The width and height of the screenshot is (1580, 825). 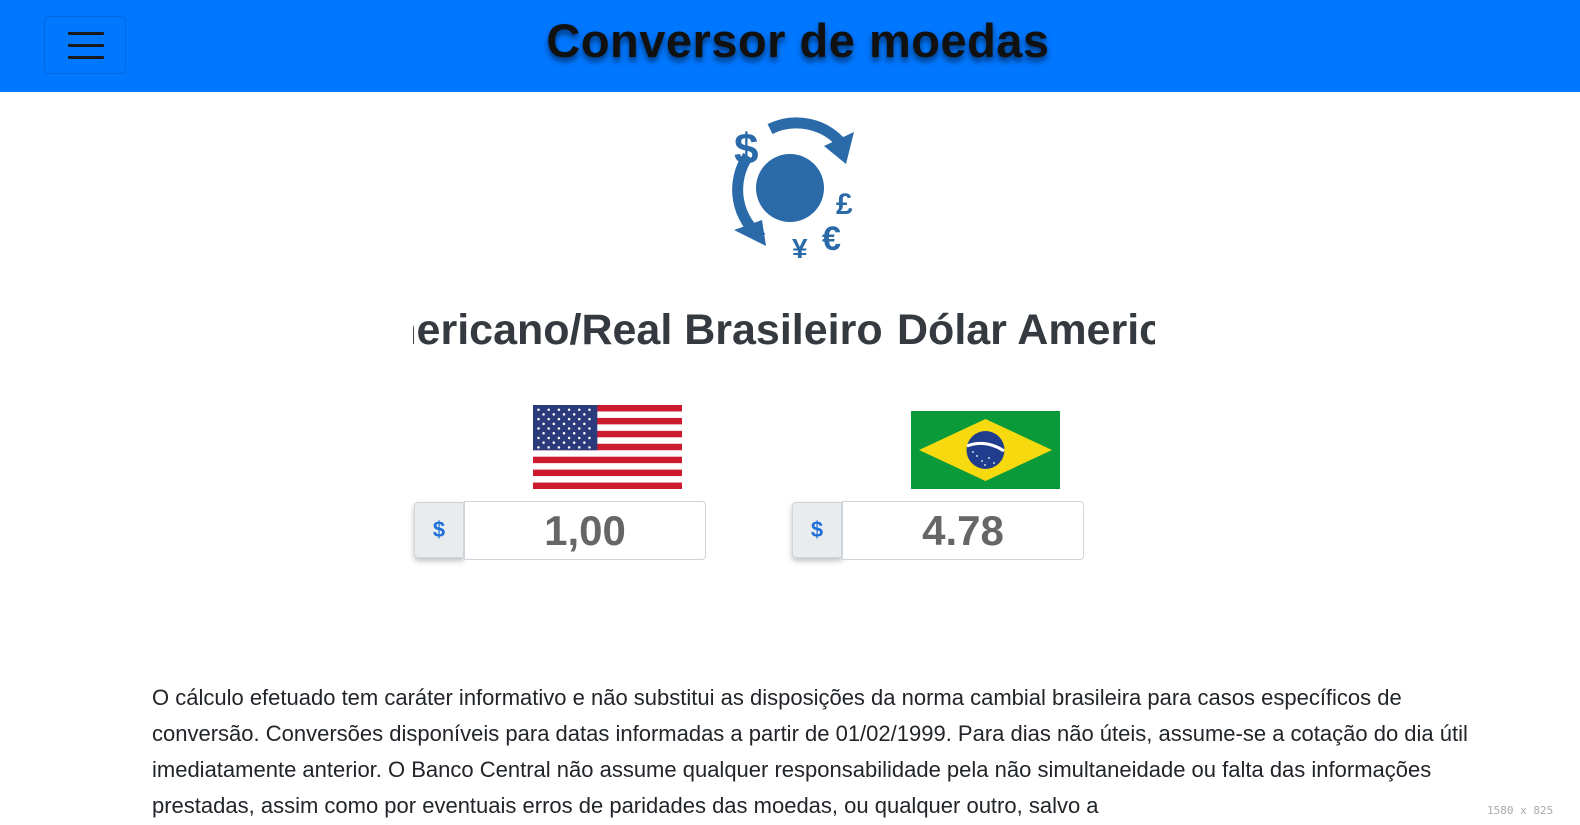 What do you see at coordinates (963, 530) in the screenshot?
I see `to-amount-input` at bounding box center [963, 530].